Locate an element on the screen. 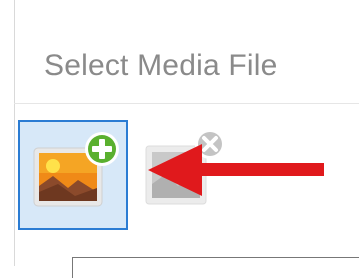 The height and width of the screenshot is (278, 359). dialog-title: Select Media File is located at coordinates (161, 65).